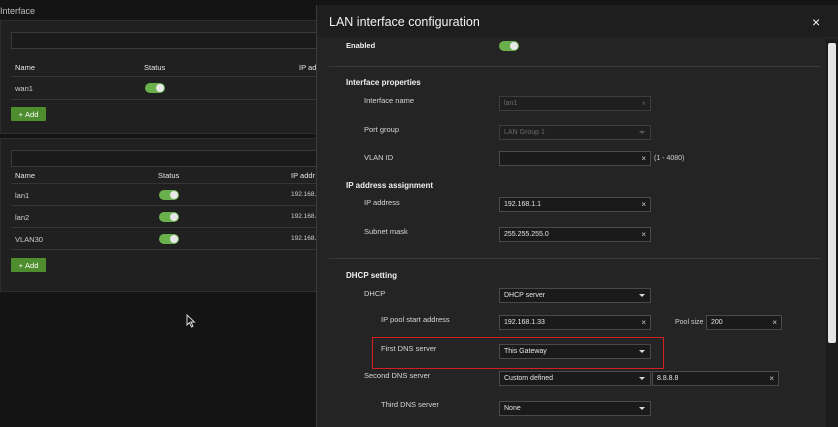 The image size is (838, 427). What do you see at coordinates (669, 158) in the screenshot?
I see `vlan-id-range-hint: (1 - 4080)` at bounding box center [669, 158].